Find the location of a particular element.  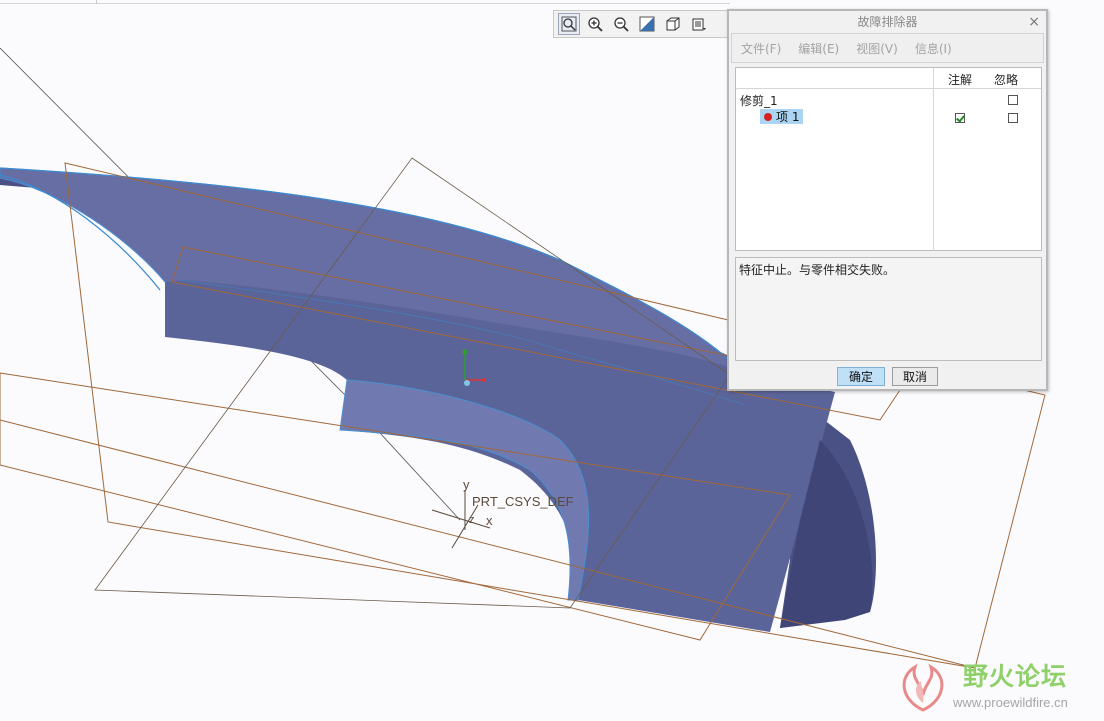

notes-checkbox is located at coordinates (960, 118).